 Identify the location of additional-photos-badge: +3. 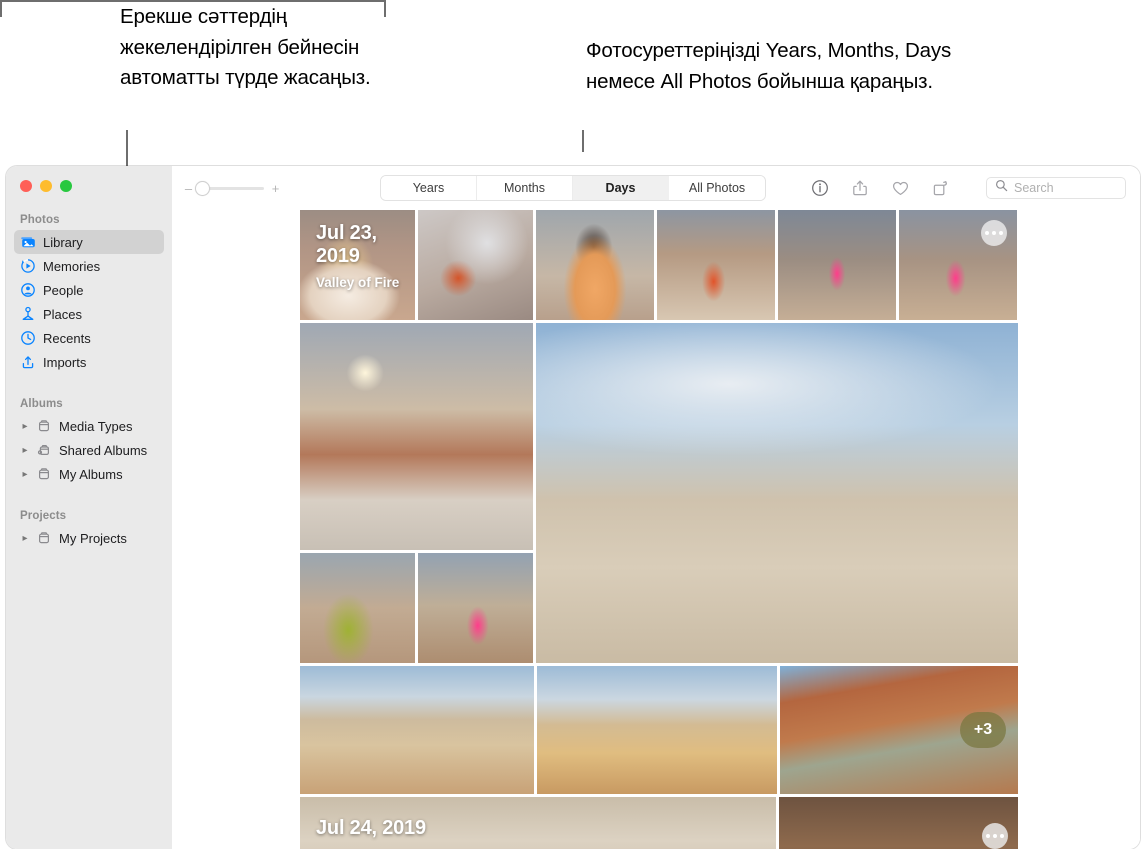
(983, 730).